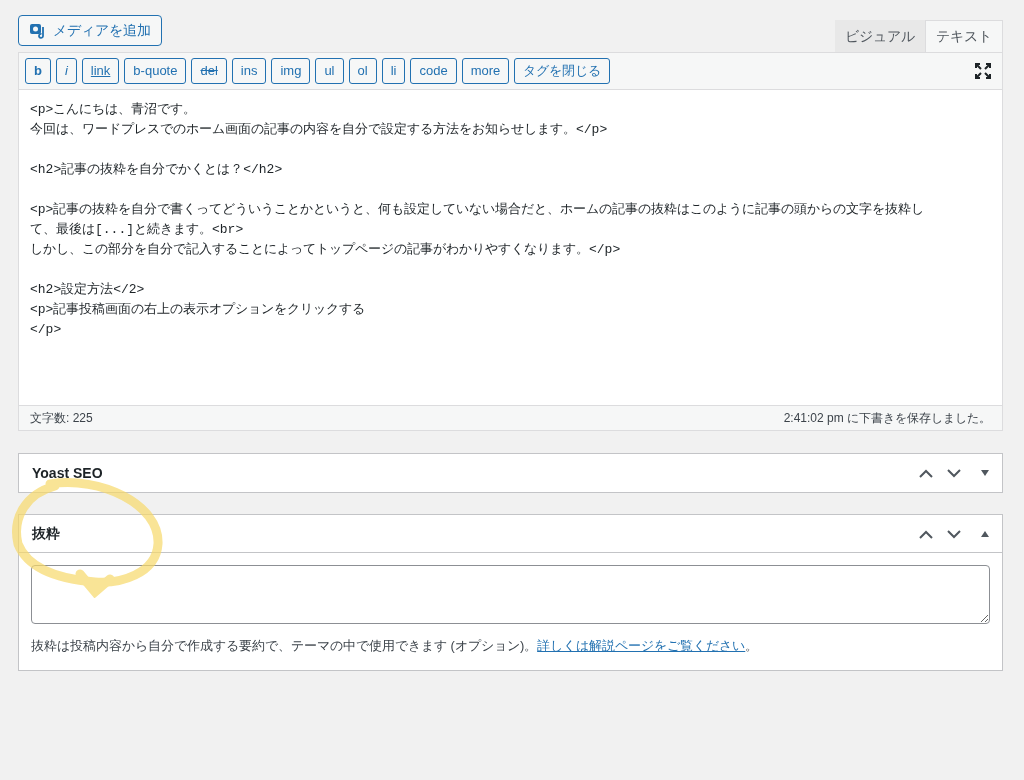  I want to click on add-media-button: メディアを追加, so click(90, 30).